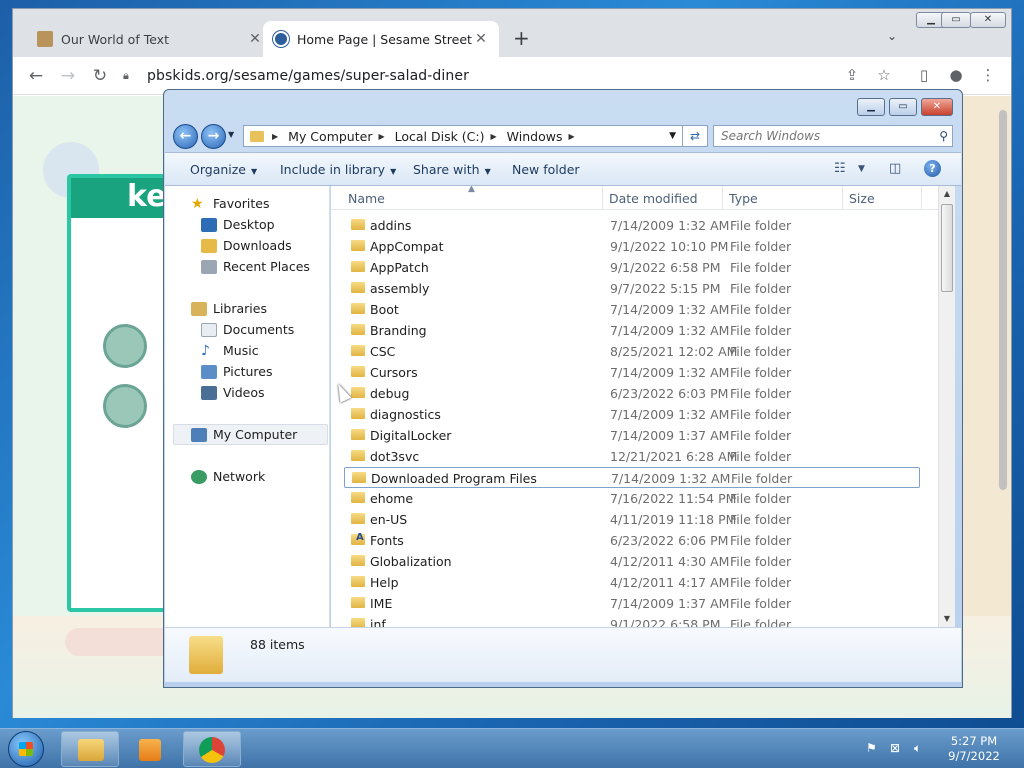 This screenshot has width=1024, height=768. What do you see at coordinates (862, 198) in the screenshot?
I see `column-header-size: Size` at bounding box center [862, 198].